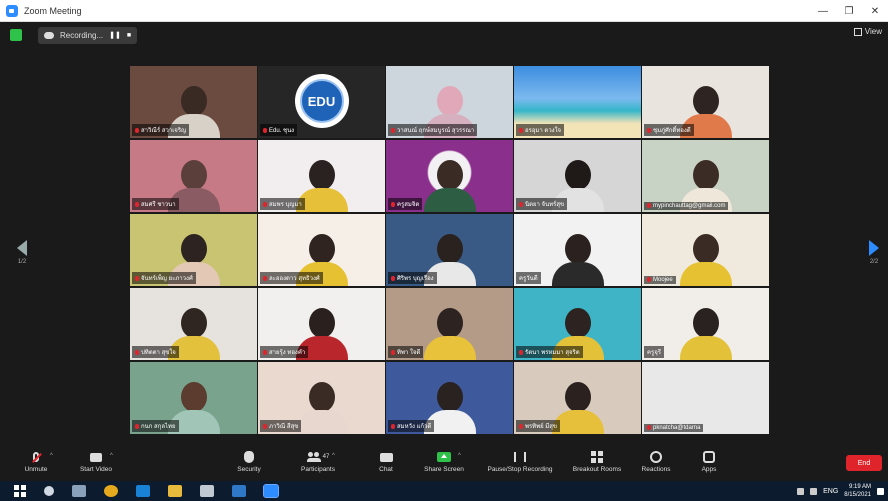 This screenshot has width=888, height=501. I want to click on participant-tile: Moojee, so click(705, 250).